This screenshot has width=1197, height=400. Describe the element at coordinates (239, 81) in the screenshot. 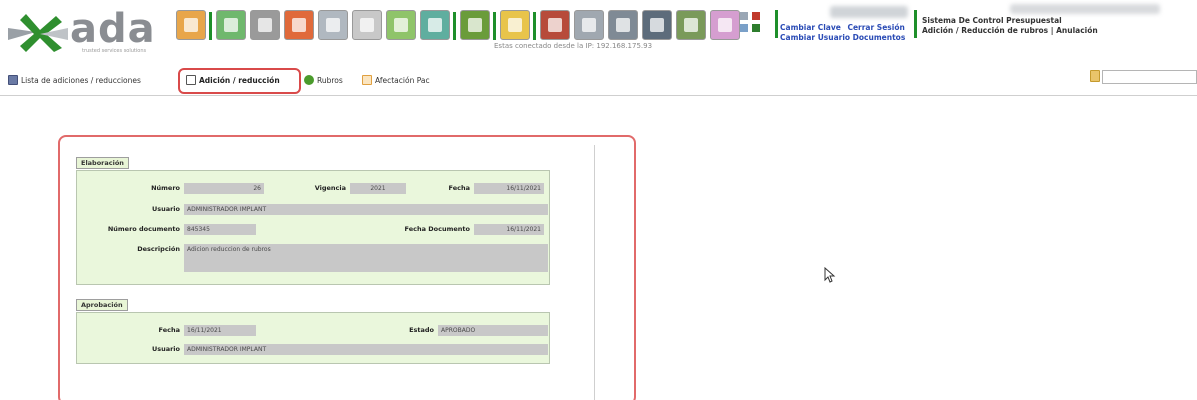

I see `active-tab-highlight` at that location.